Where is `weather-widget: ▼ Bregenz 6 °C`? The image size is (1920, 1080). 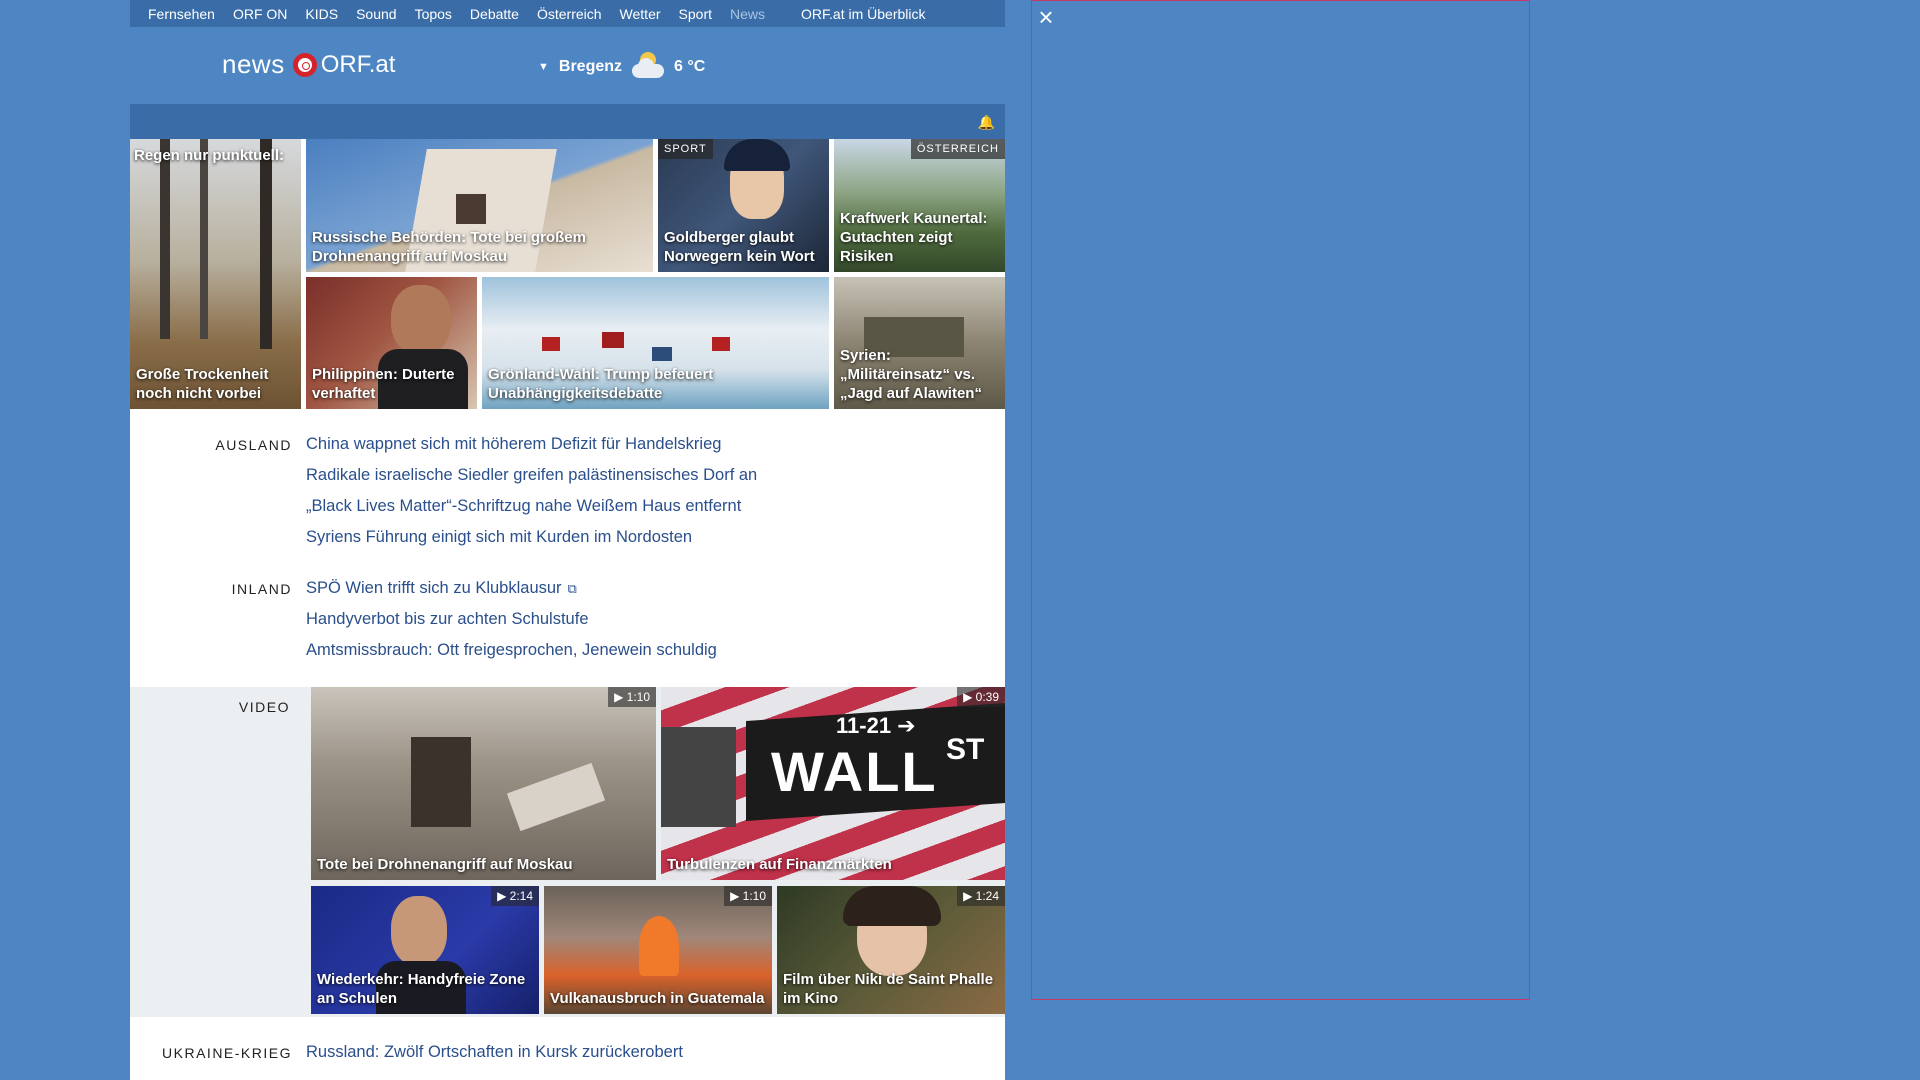
weather-widget: ▼ Bregenz 6 °C is located at coordinates (622, 66).